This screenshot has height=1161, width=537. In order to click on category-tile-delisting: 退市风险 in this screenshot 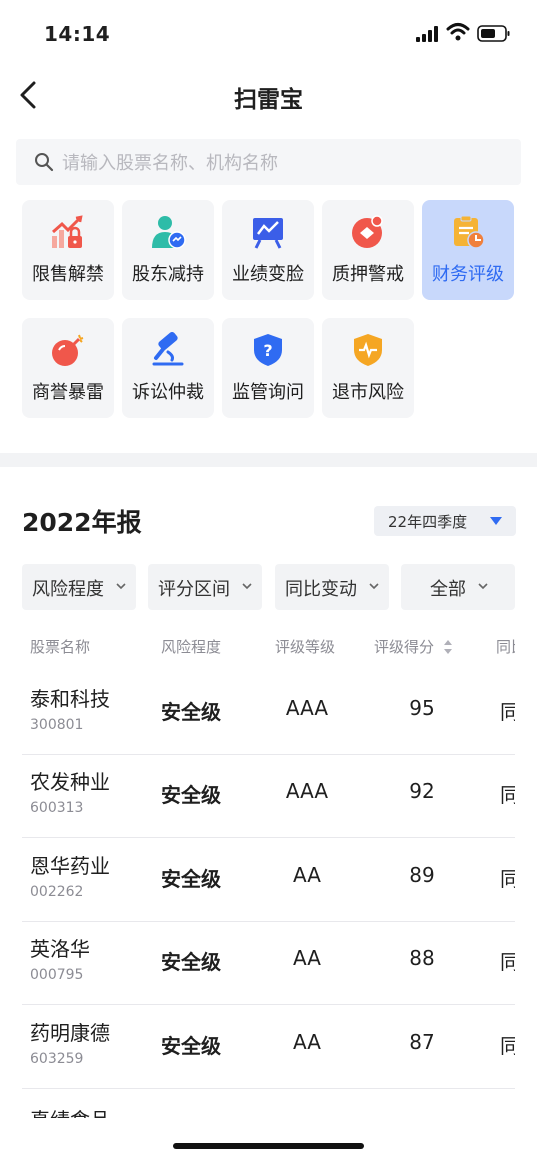, I will do `click(368, 368)`.